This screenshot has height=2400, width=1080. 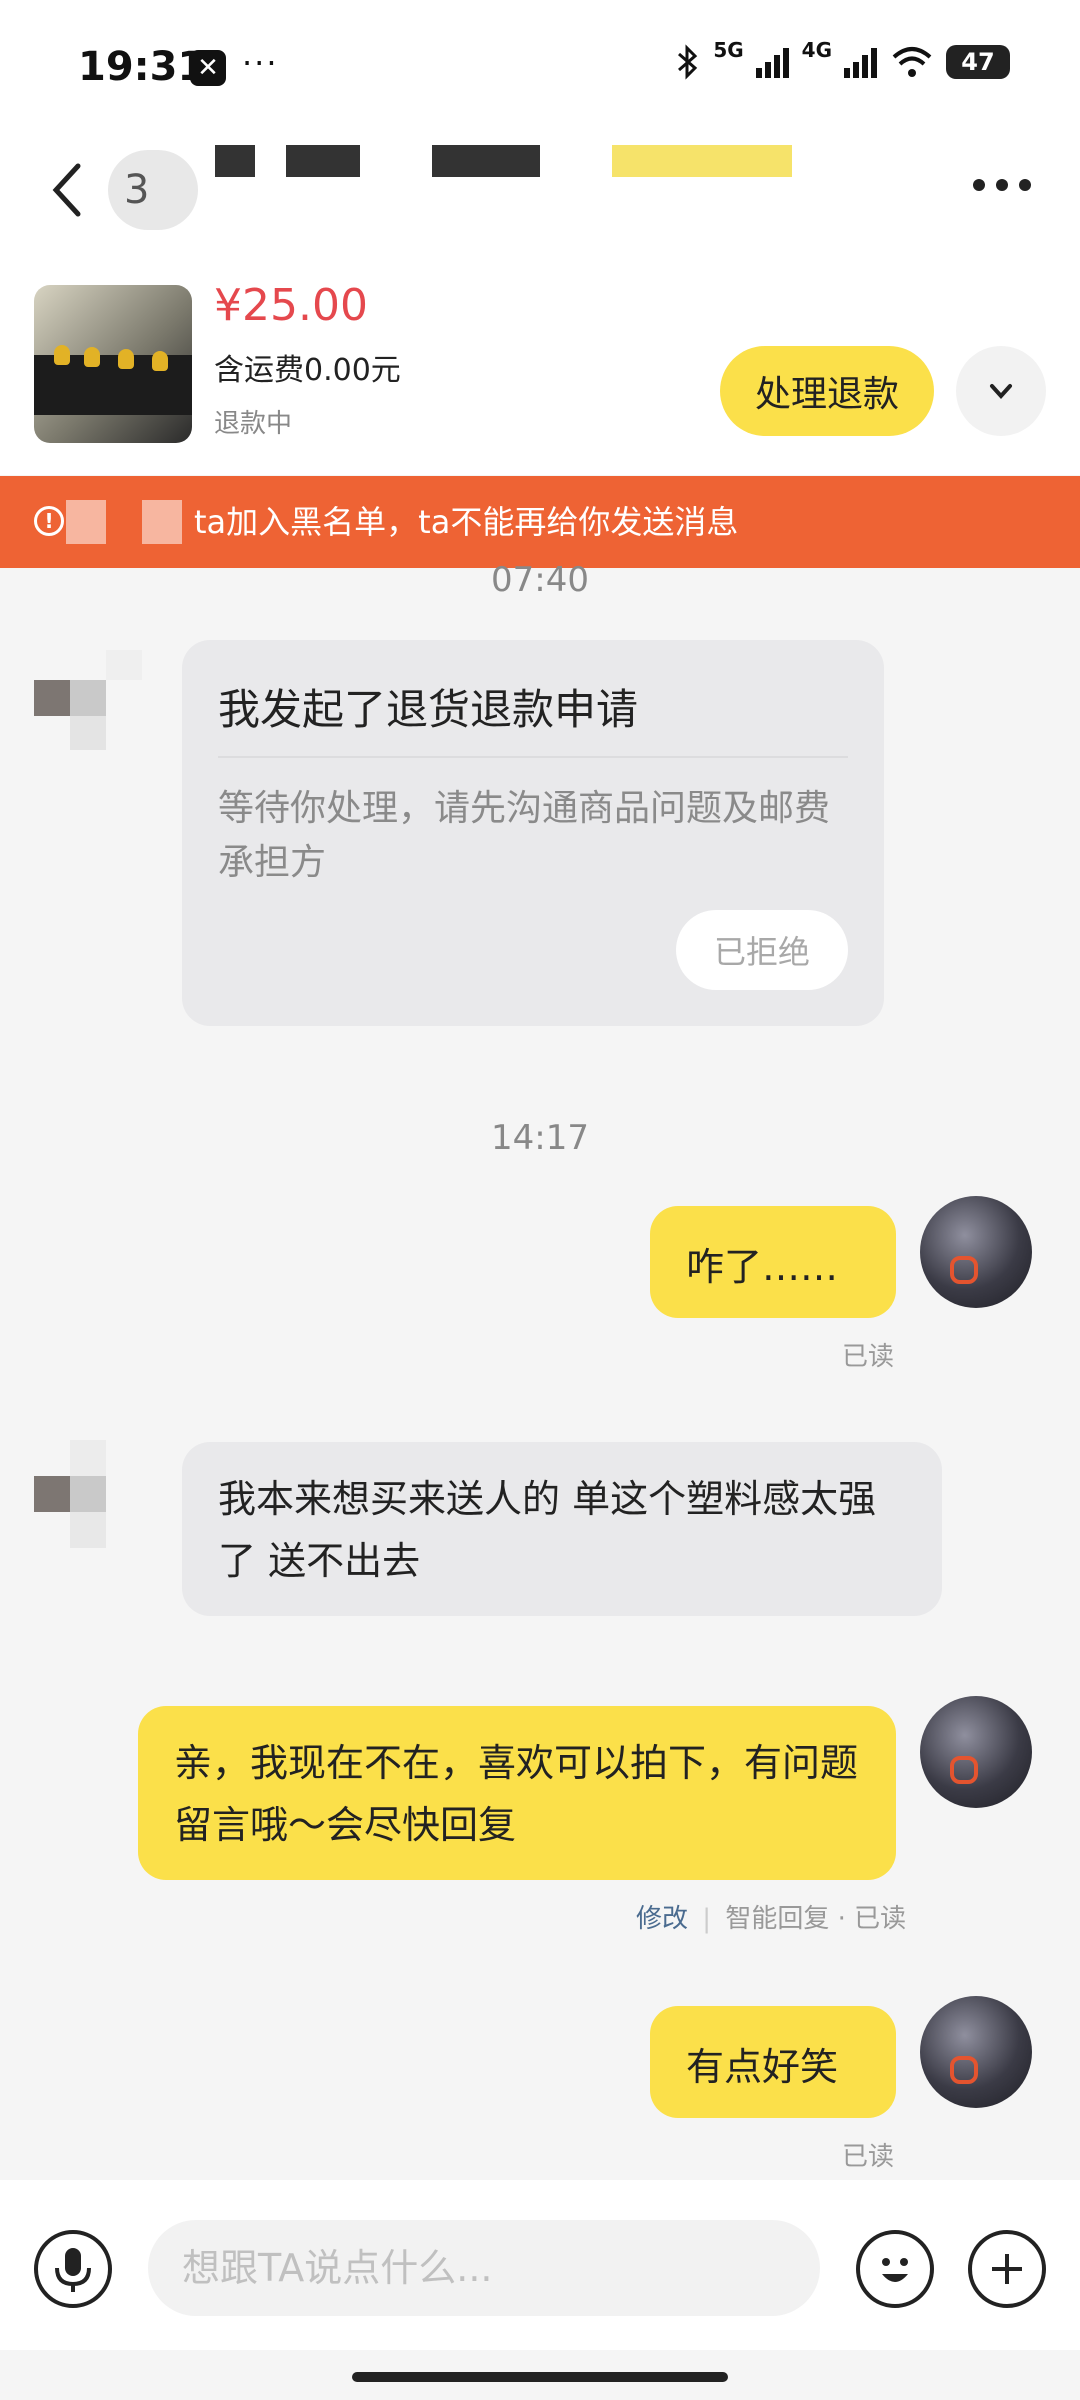 I want to click on message-text: 有点好笑, so click(x=762, y=2067).